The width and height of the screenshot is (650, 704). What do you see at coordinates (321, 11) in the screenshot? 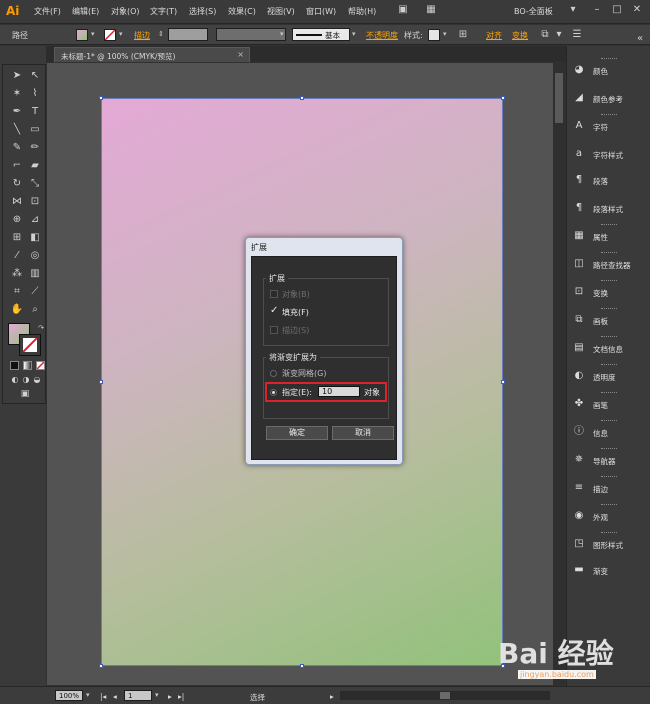
I see `menu-window: 窗口(W)` at bounding box center [321, 11].